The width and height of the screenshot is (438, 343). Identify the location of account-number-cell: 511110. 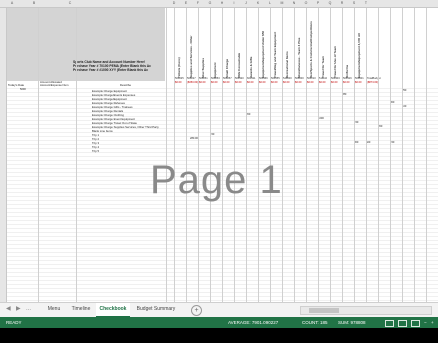
(323, 78).